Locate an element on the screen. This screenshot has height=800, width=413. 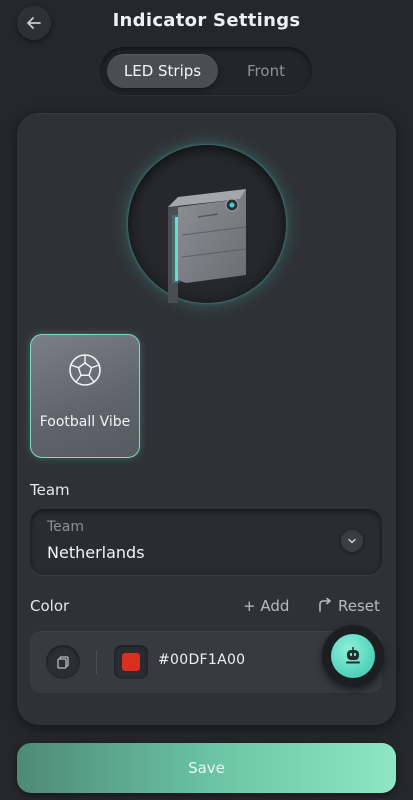
device-preview is located at coordinates (207, 224).